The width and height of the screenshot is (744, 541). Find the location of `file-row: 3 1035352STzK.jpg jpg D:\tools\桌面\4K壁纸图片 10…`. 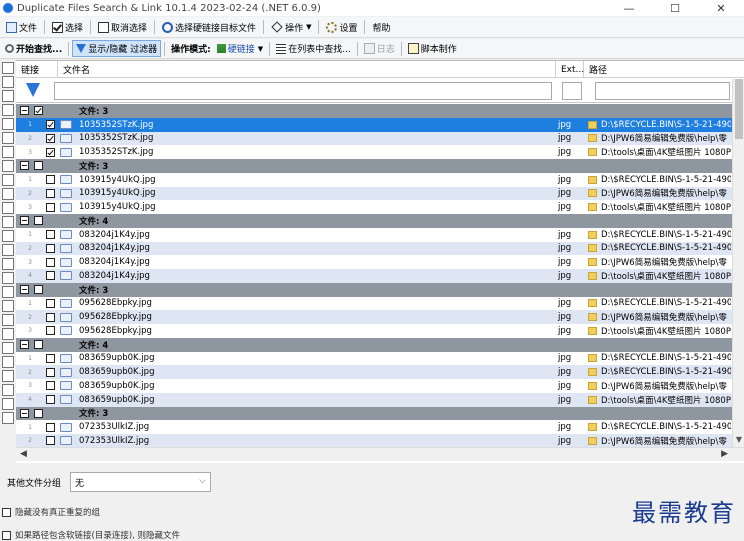

file-row: 3 1035352STzK.jpg jpg D:\tools\桌面\4K壁纸图片 10… is located at coordinates (380, 152).